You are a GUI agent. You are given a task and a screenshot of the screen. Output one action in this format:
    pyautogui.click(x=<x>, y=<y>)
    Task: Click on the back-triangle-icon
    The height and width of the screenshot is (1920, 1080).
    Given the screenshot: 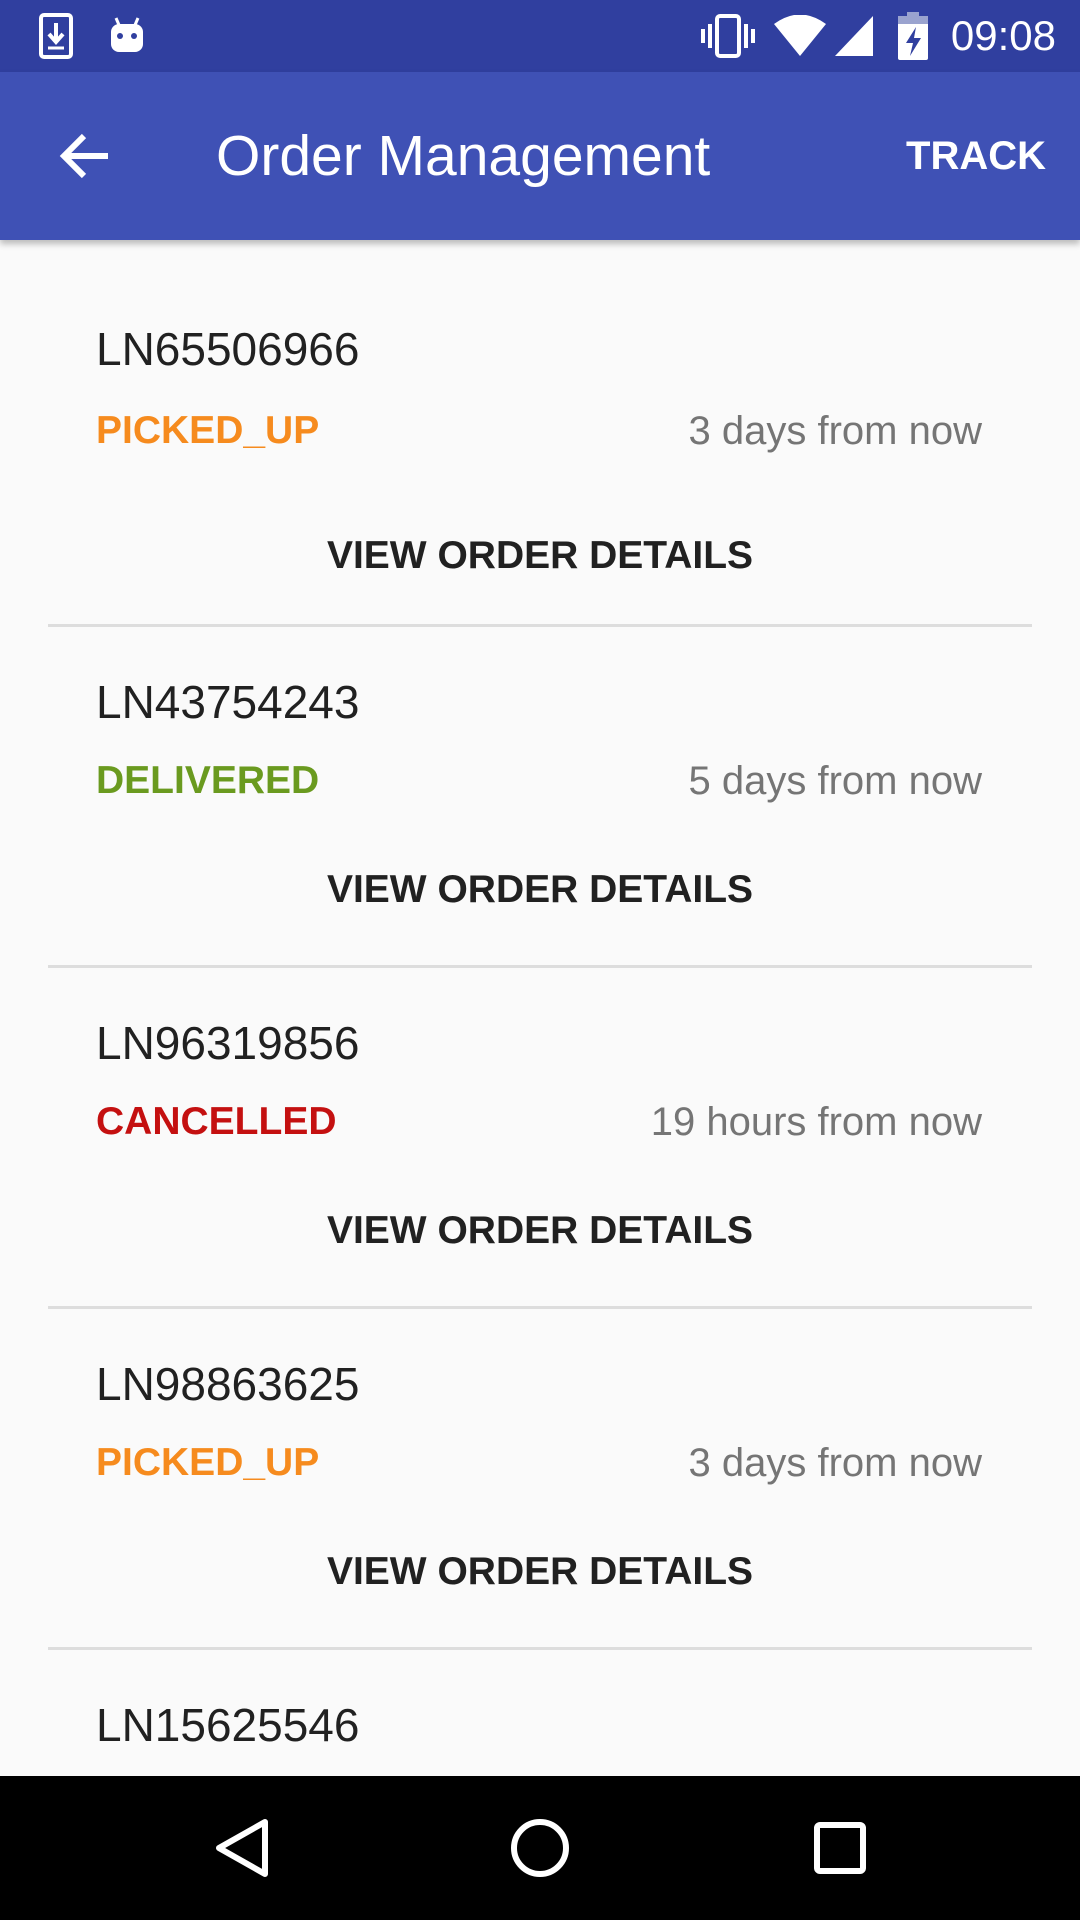 What is the action you would take?
    pyautogui.click(x=242, y=1848)
    